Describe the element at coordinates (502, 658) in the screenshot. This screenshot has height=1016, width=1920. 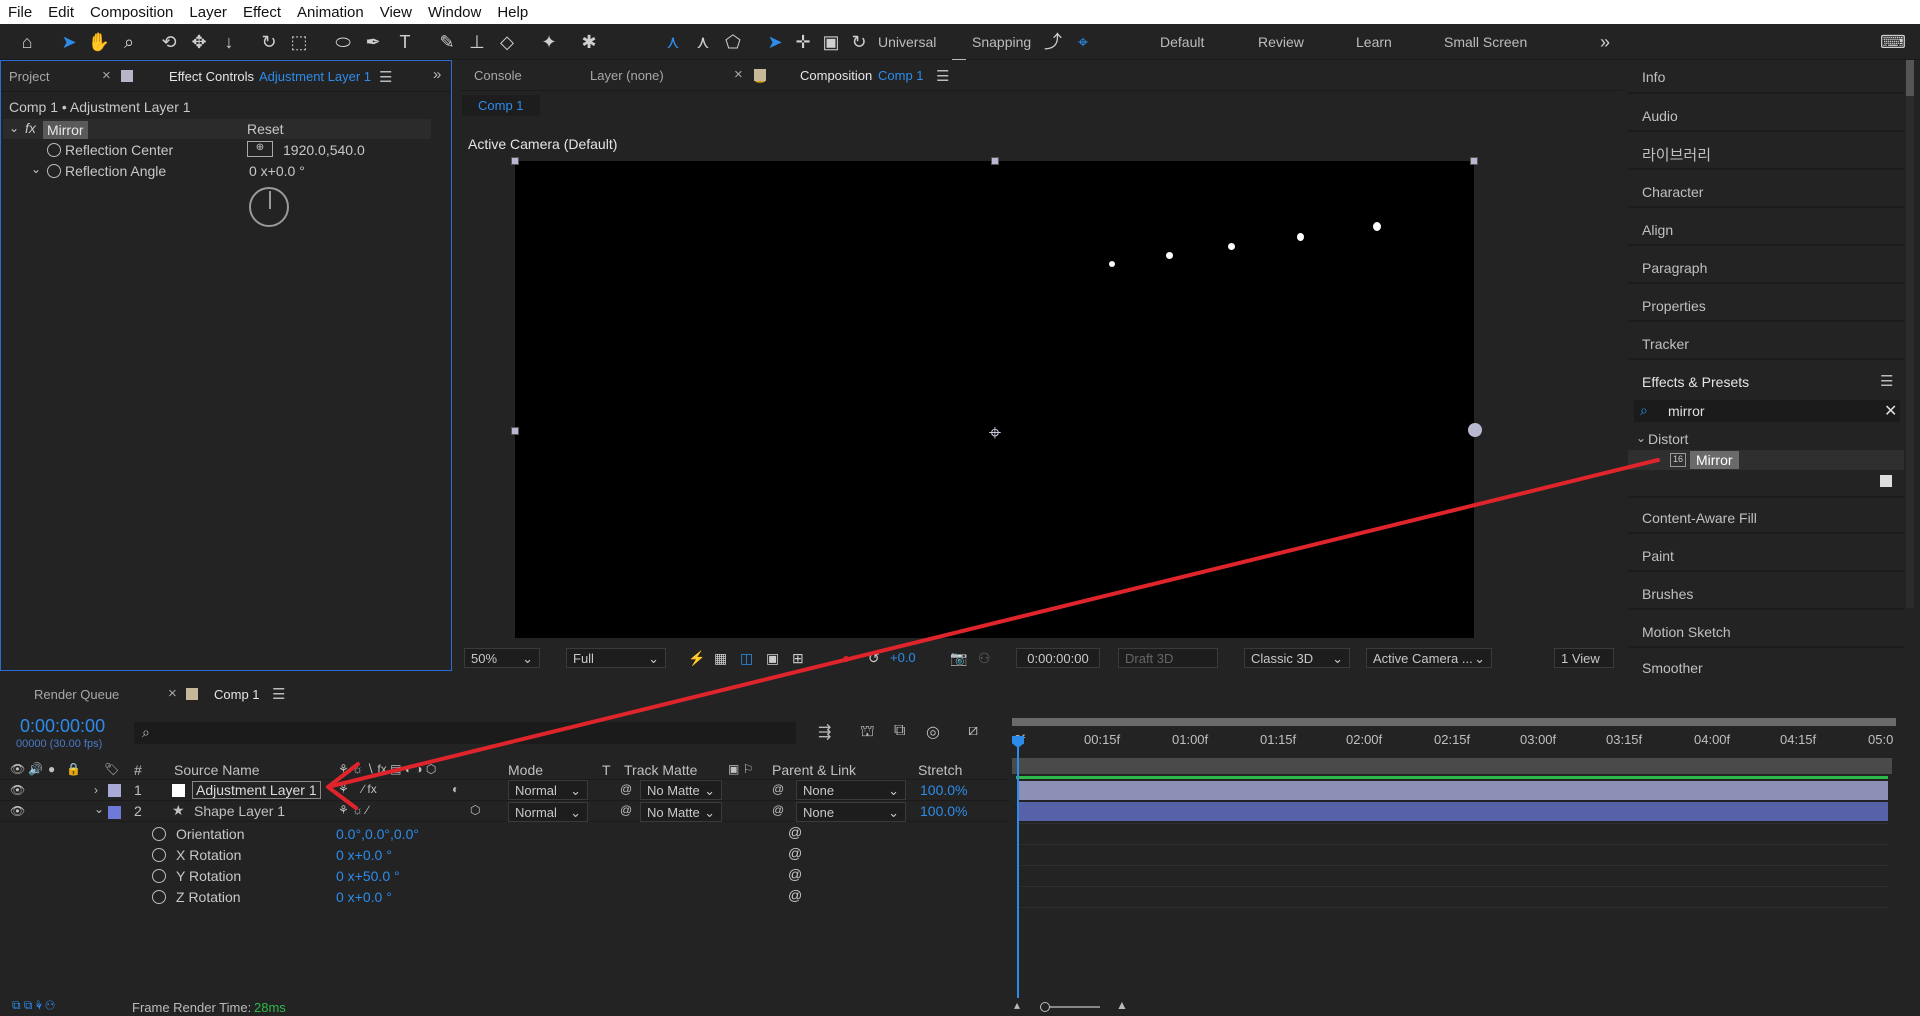
I see `zoom-dropdown: 50% ⌄` at that location.